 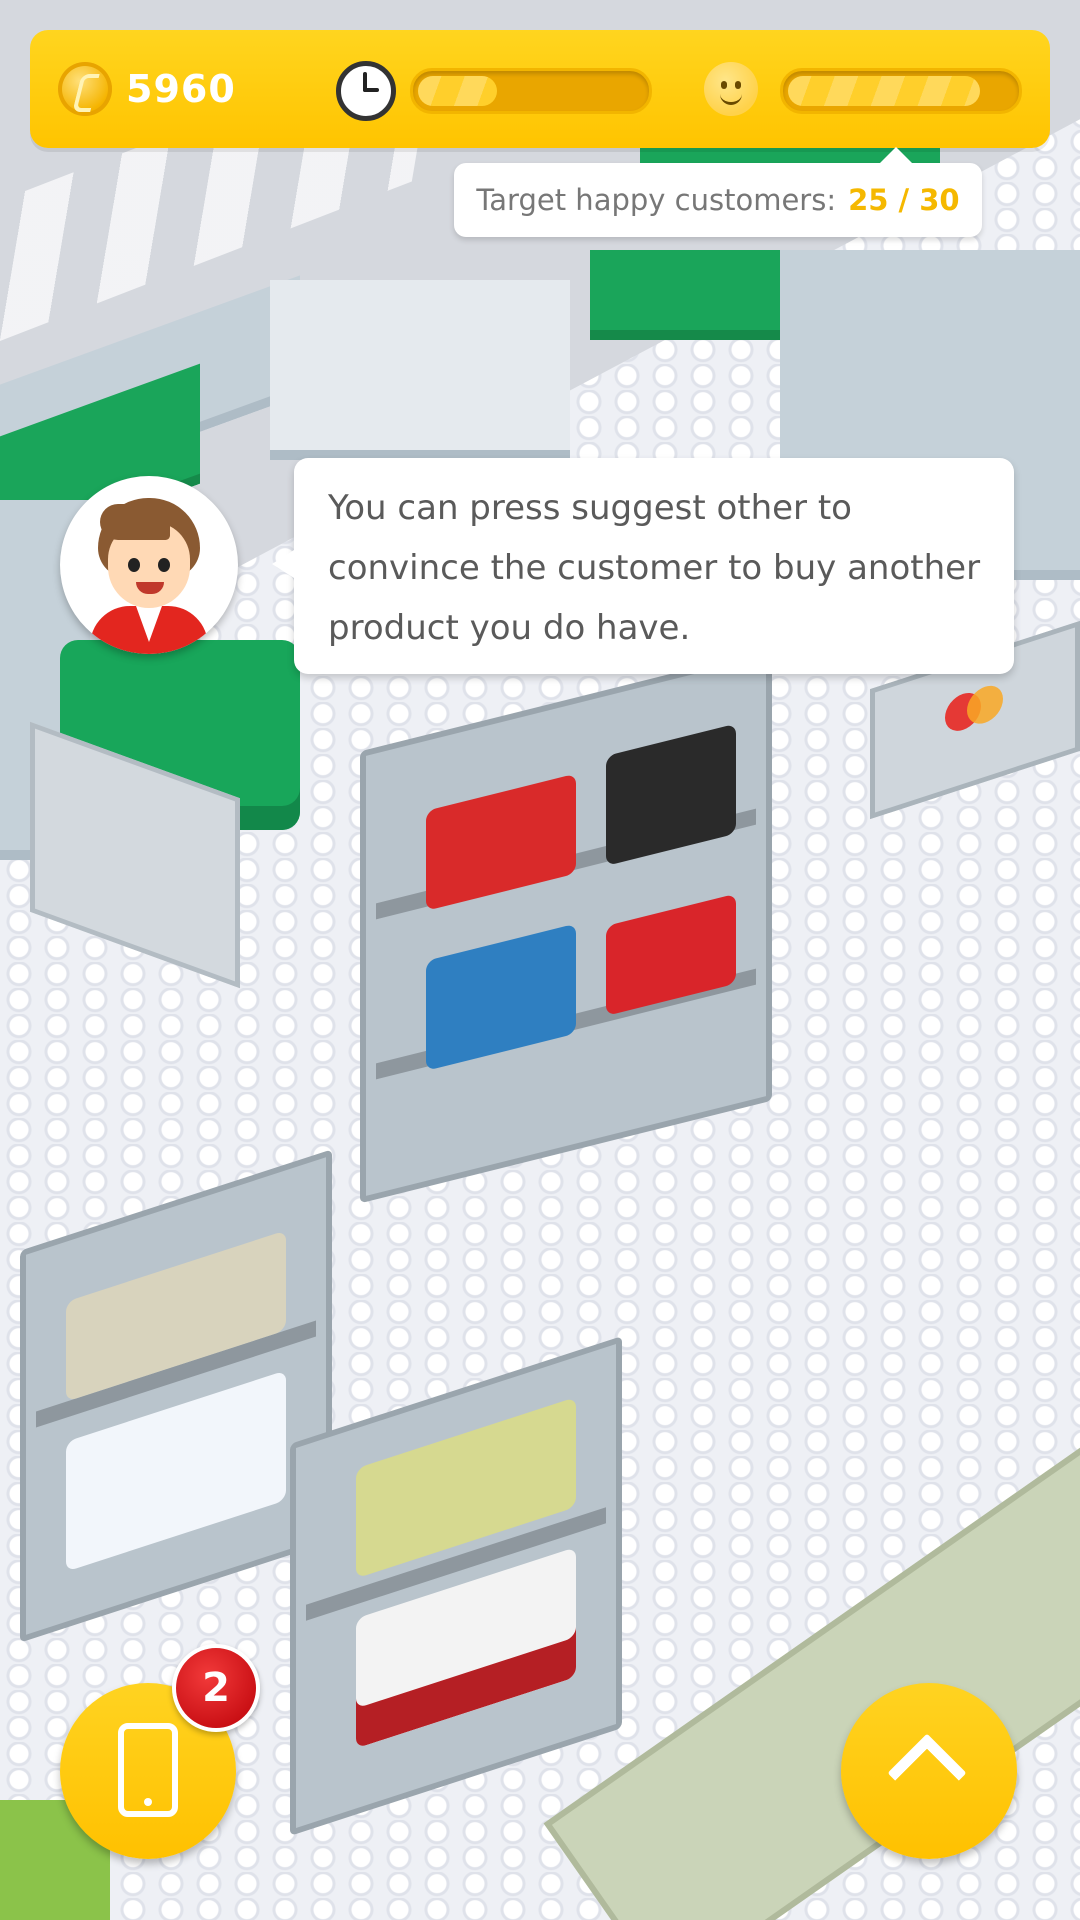 I want to click on status-bar: 5960, so click(x=540, y=89).